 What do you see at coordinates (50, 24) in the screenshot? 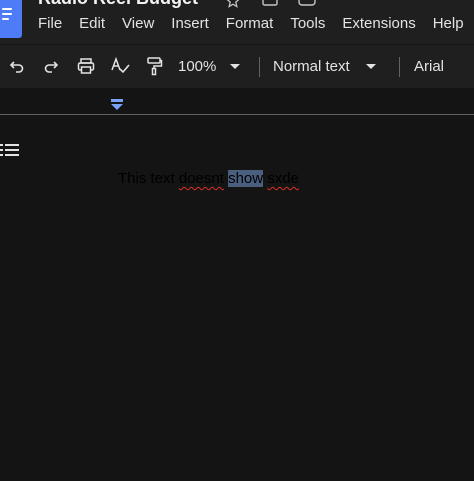
I see `menu-file: File` at bounding box center [50, 24].